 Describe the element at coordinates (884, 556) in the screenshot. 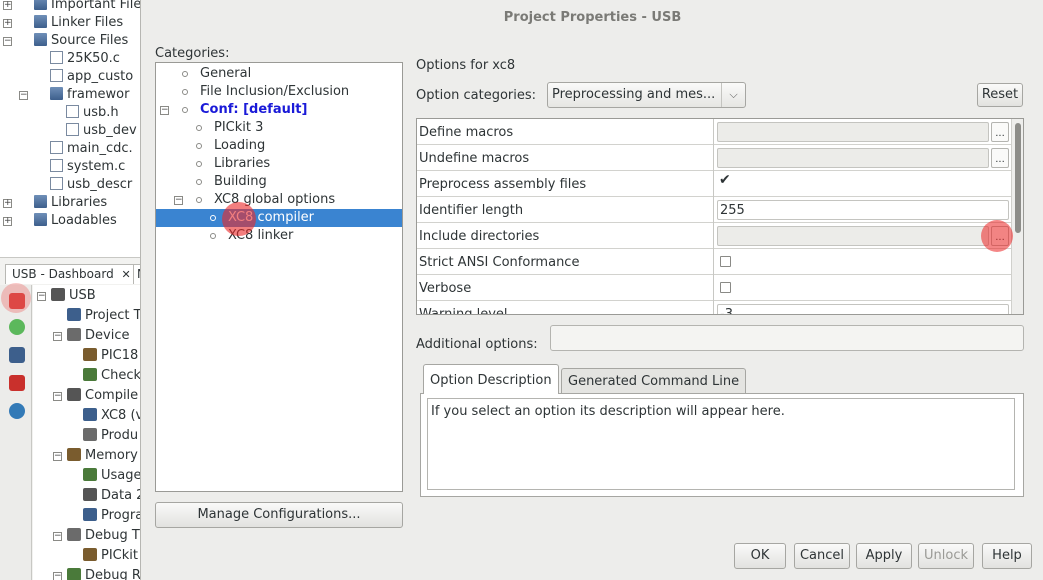

I see `apply-button: Apply` at that location.